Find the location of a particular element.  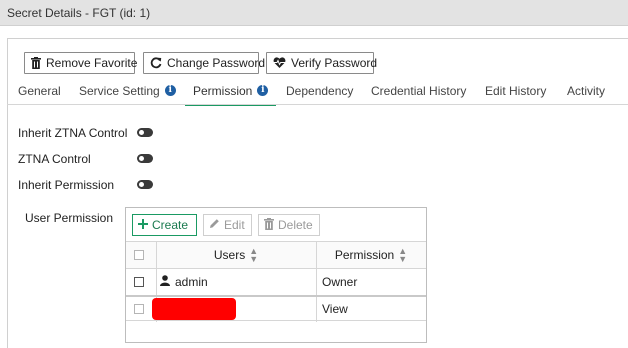

verify-password-button: Verify Password is located at coordinates (322, 63).